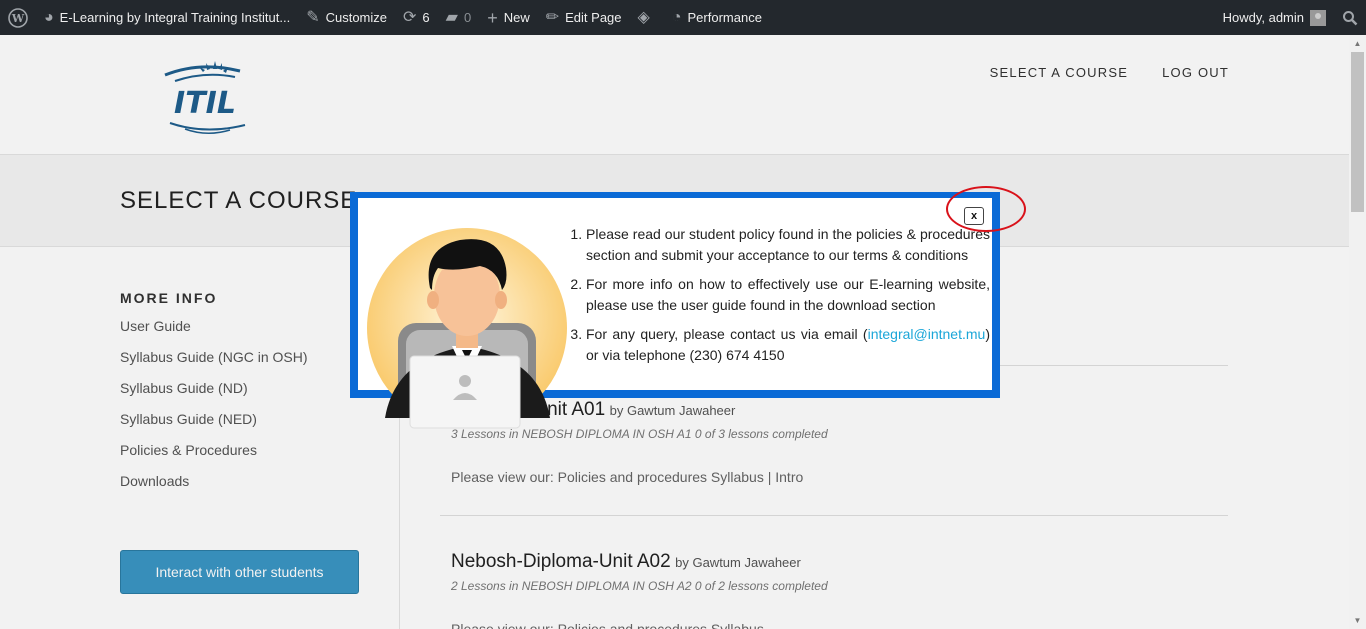  I want to click on new-content-link: + New, so click(508, 17).